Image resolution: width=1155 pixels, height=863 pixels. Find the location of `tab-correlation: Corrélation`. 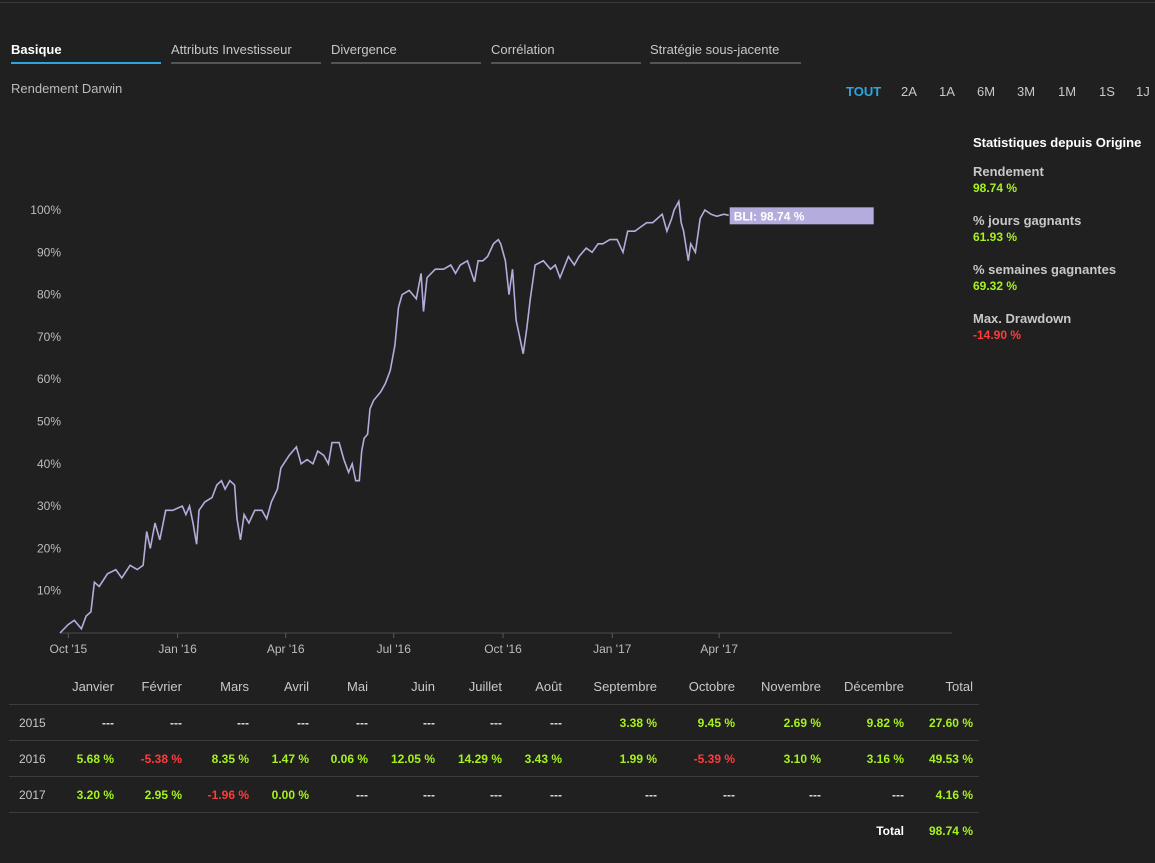

tab-correlation: Corrélation is located at coordinates (566, 53).